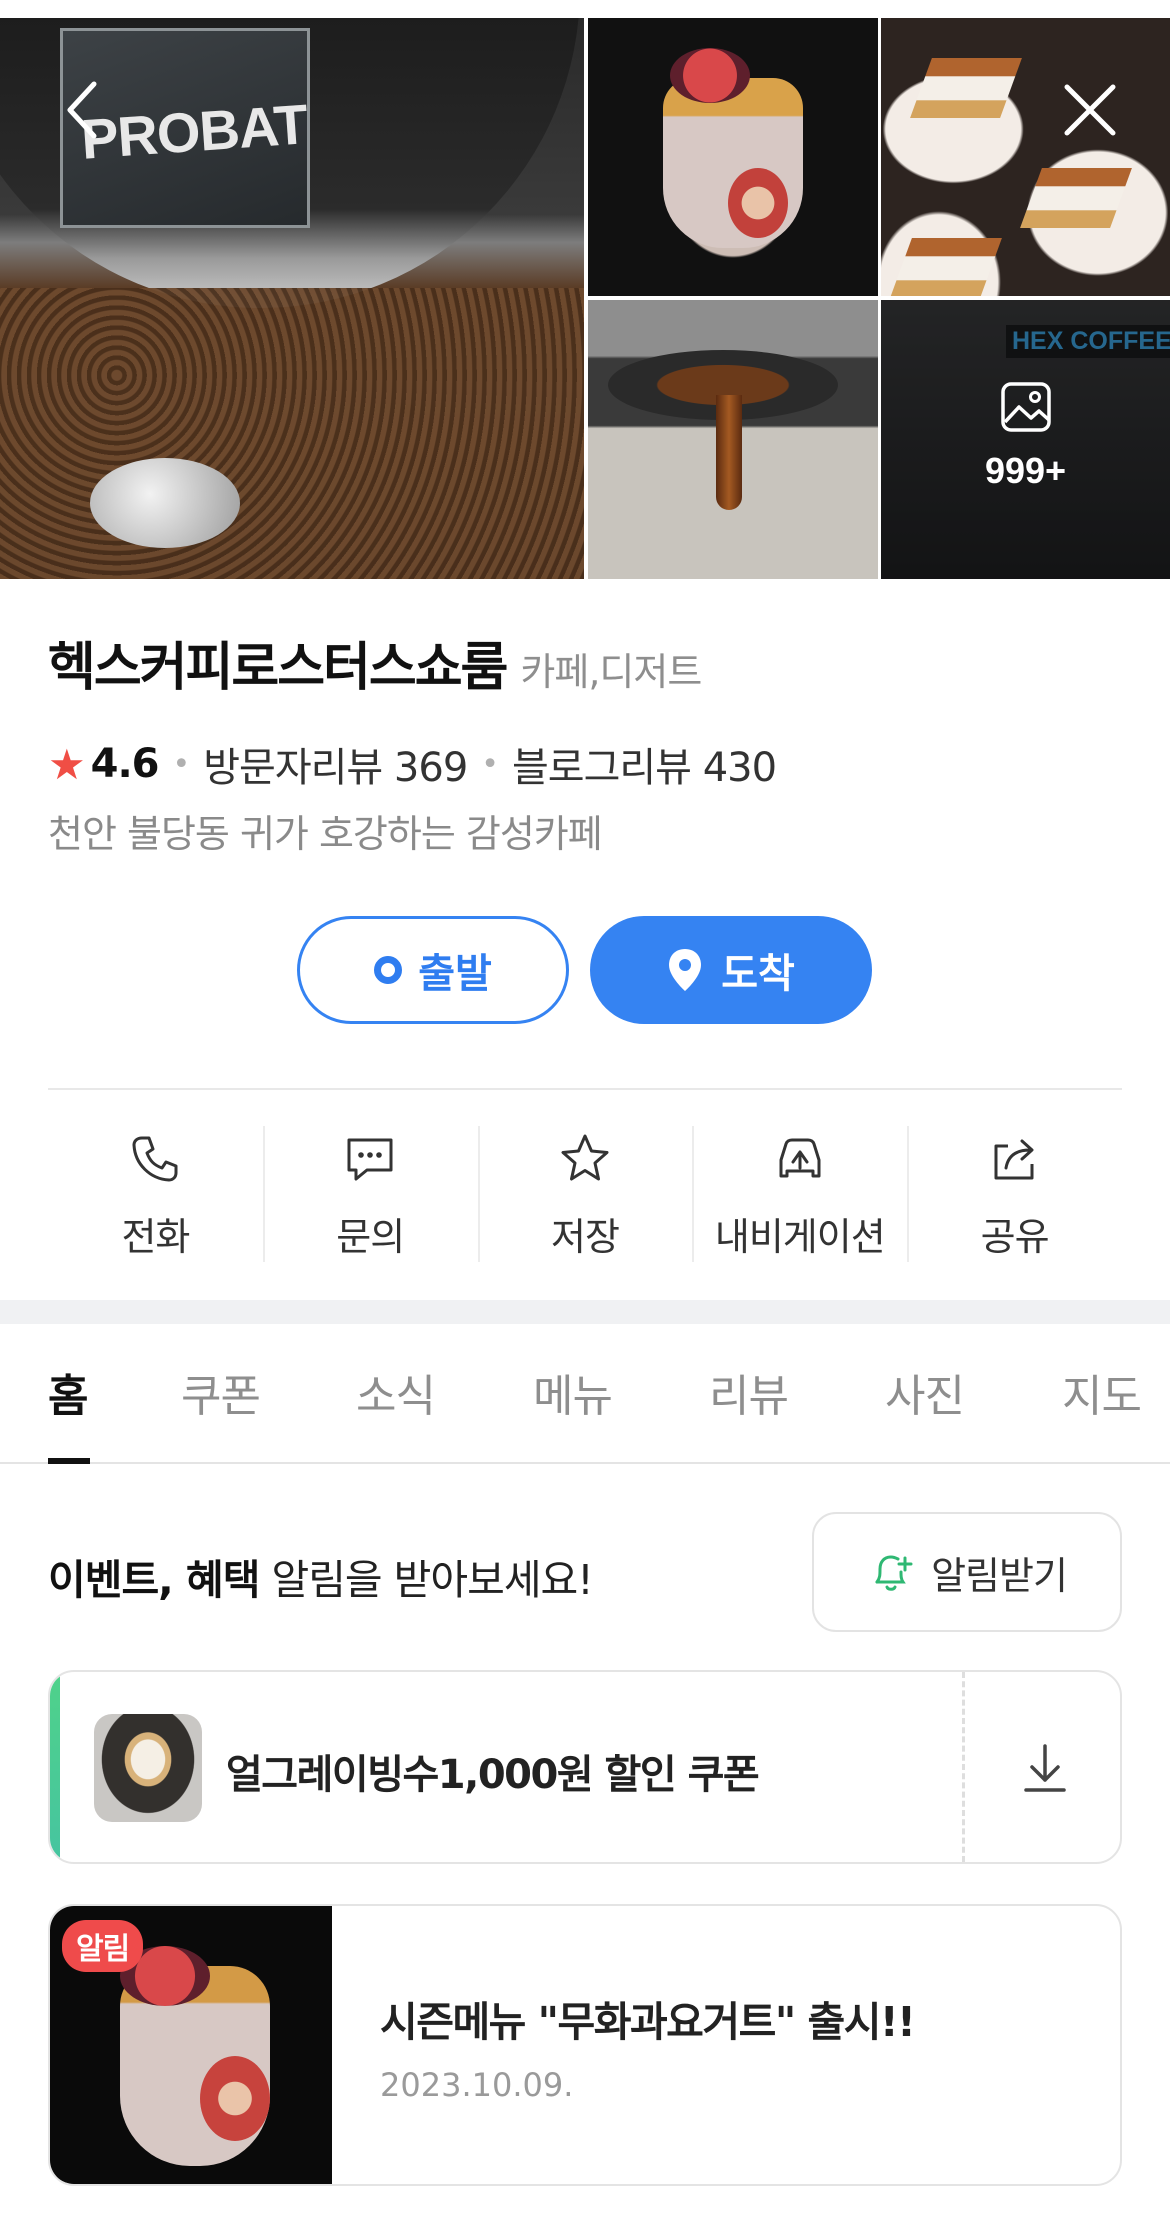 This screenshot has width=1170, height=2220. I want to click on action-save: 저장, so click(585, 1195).